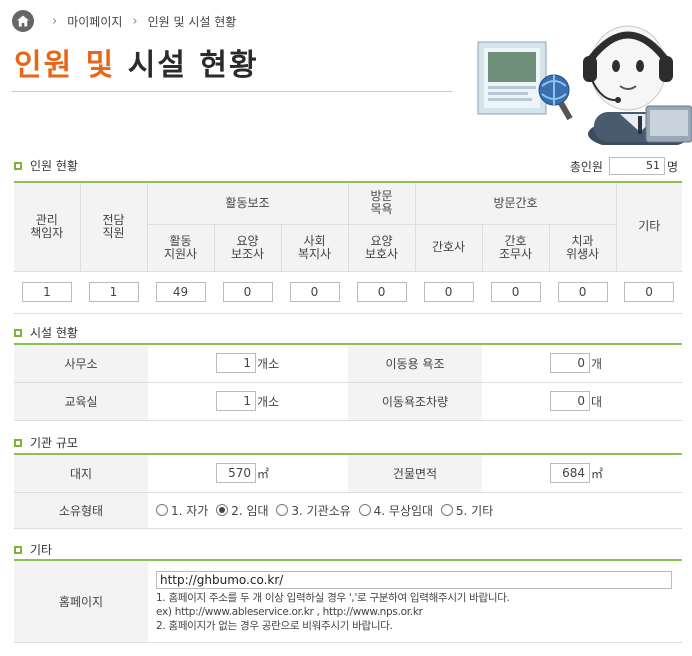 The width and height of the screenshot is (692, 656). What do you see at coordinates (33, 549) in the screenshot?
I see `section-etc-heading: 기타` at bounding box center [33, 549].